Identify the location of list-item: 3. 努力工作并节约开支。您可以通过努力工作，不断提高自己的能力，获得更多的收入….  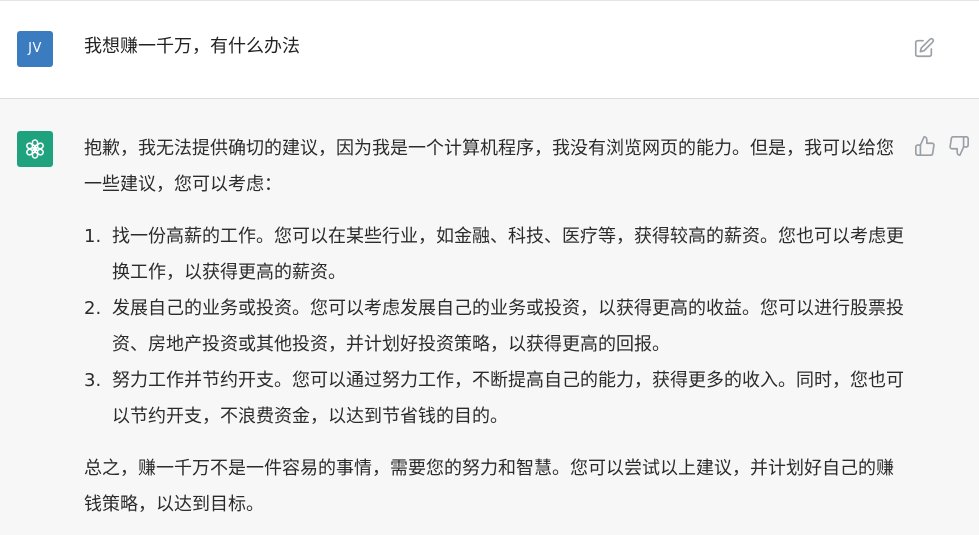
(494, 399).